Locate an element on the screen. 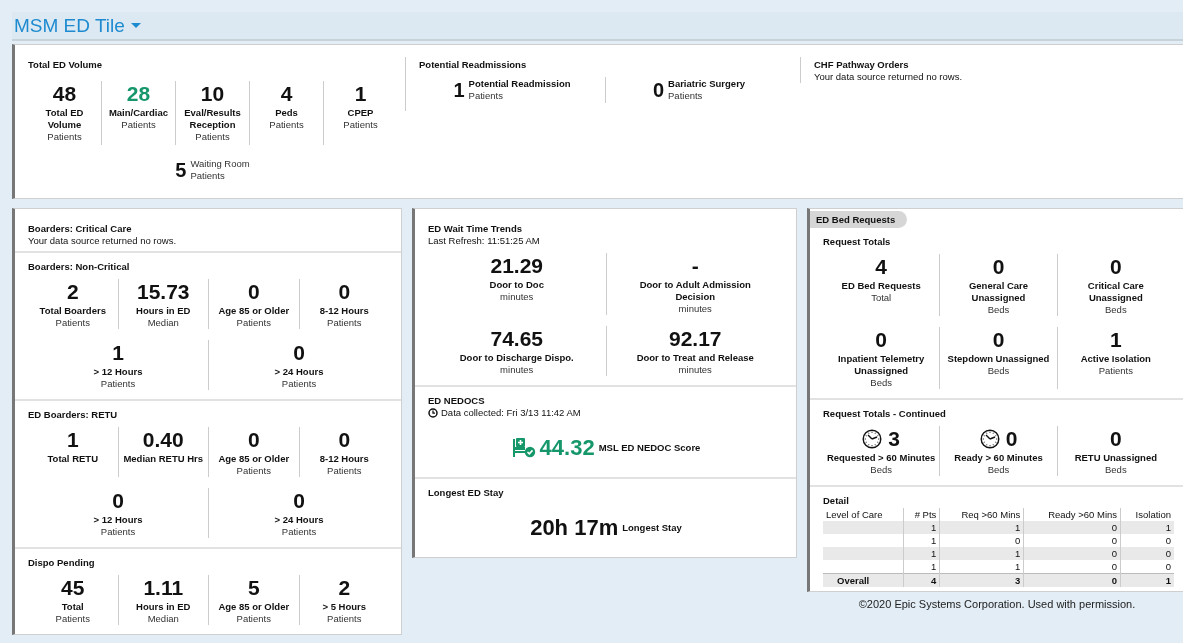 This screenshot has width=1183, height=643. dashboard-menu: MSM ED Tile is located at coordinates (76, 25).